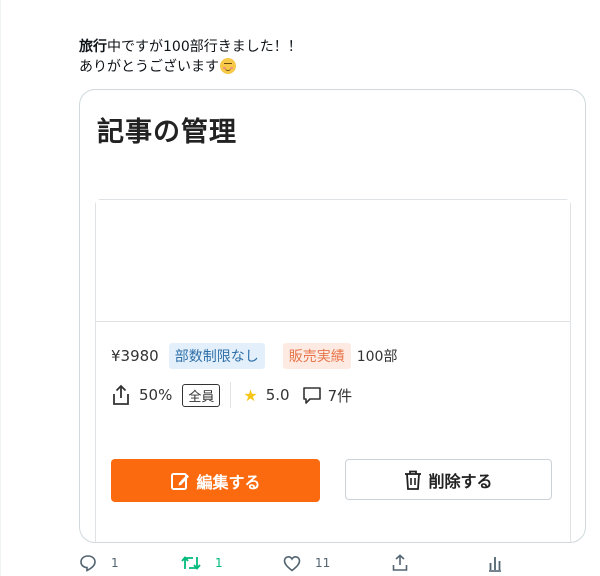 This screenshot has height=576, width=600. Describe the element at coordinates (204, 47) in the screenshot. I see `tweet-line-1-text: 中ですが100部行きました！！` at that location.